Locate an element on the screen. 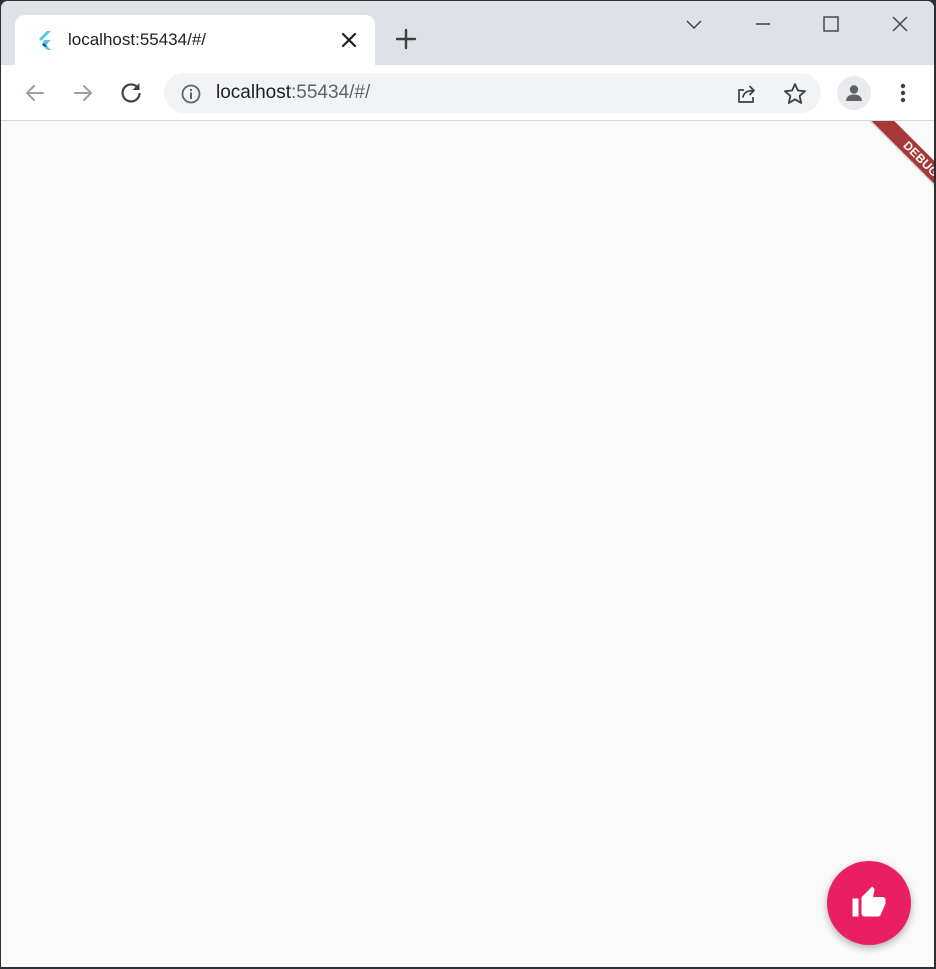  flutter-logo-icon is located at coordinates (45, 40).